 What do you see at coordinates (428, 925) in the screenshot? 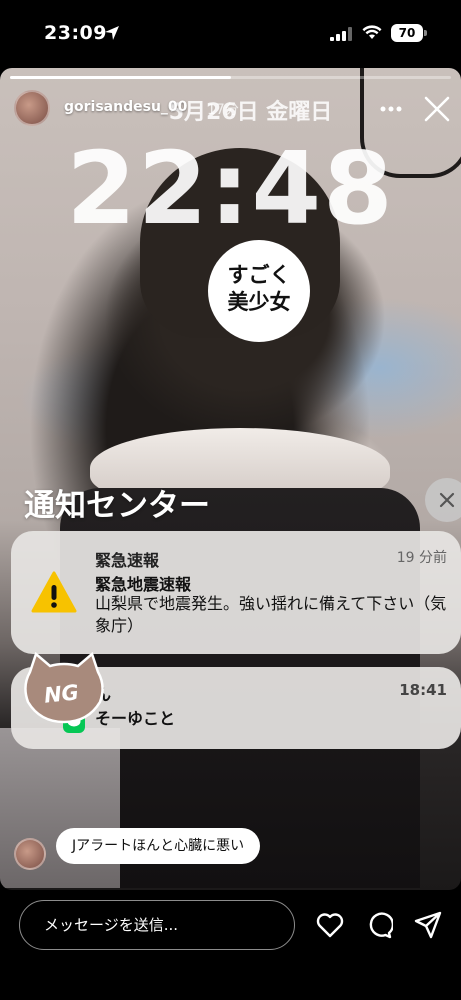
I see `send-icon` at bounding box center [428, 925].